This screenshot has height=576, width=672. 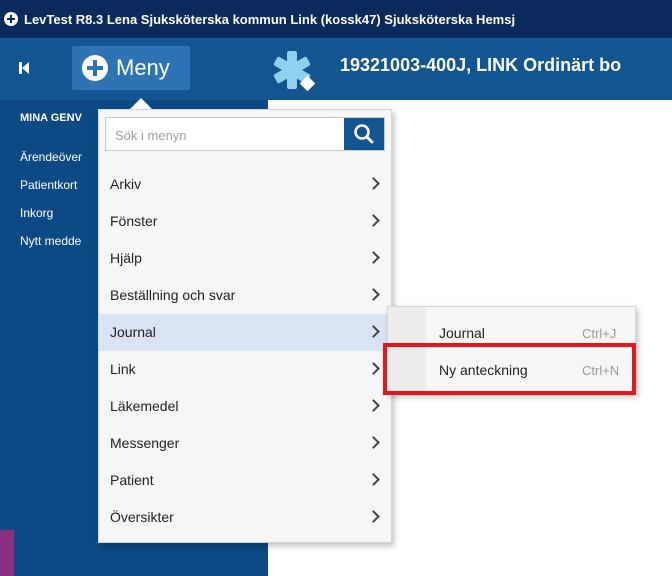 What do you see at coordinates (36, 213) in the screenshot?
I see `sidebar-item-inkorg: Inkorg` at bounding box center [36, 213].